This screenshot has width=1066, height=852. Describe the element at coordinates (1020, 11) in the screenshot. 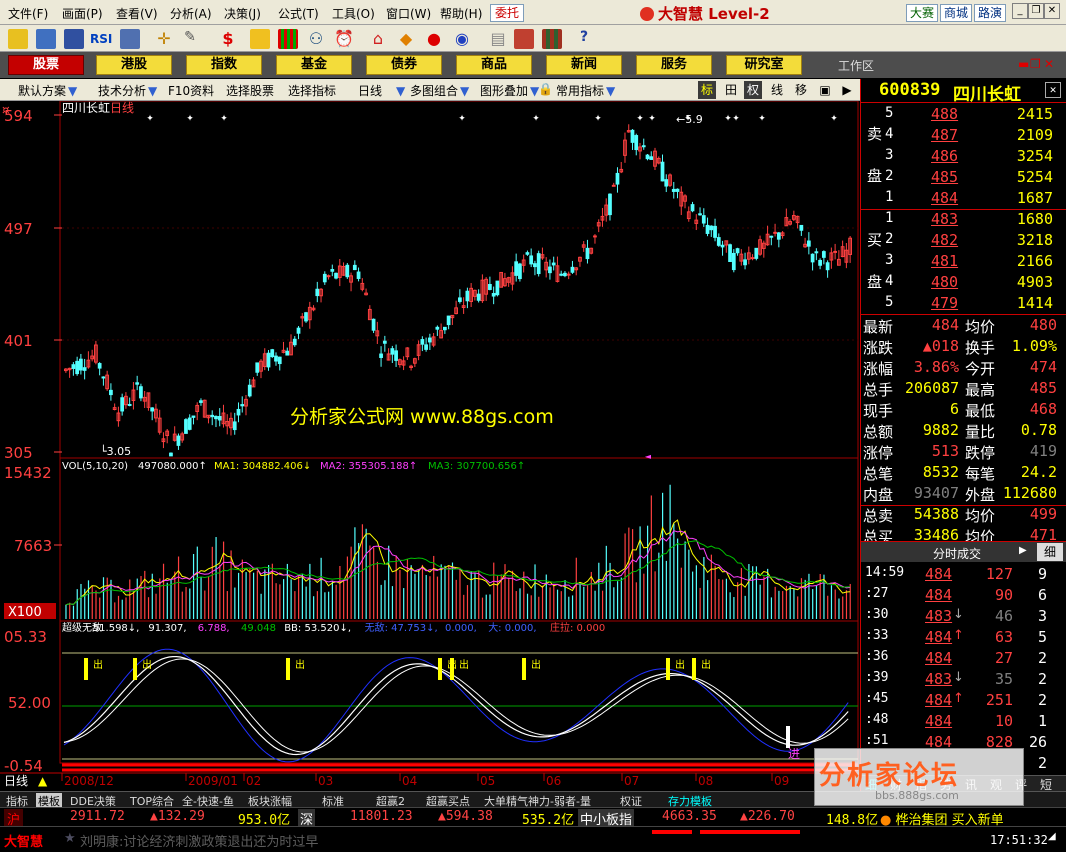

I see `minimize-icon: _` at that location.